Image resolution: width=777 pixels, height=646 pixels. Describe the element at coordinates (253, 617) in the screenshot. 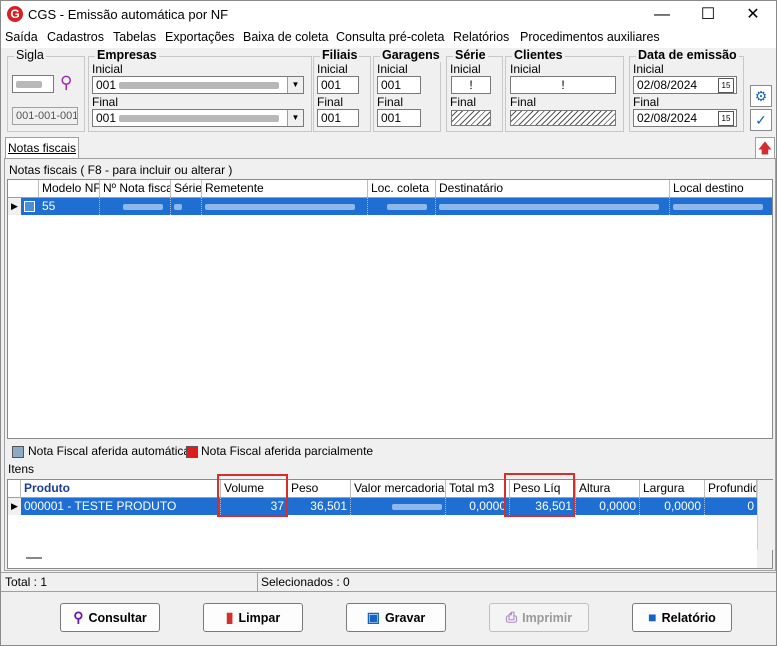

I see `limpar-button: ▮ Limpar` at that location.